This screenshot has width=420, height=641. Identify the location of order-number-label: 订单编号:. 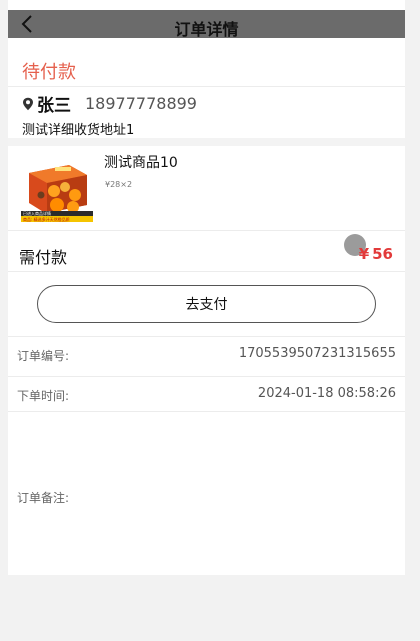
(43, 356).